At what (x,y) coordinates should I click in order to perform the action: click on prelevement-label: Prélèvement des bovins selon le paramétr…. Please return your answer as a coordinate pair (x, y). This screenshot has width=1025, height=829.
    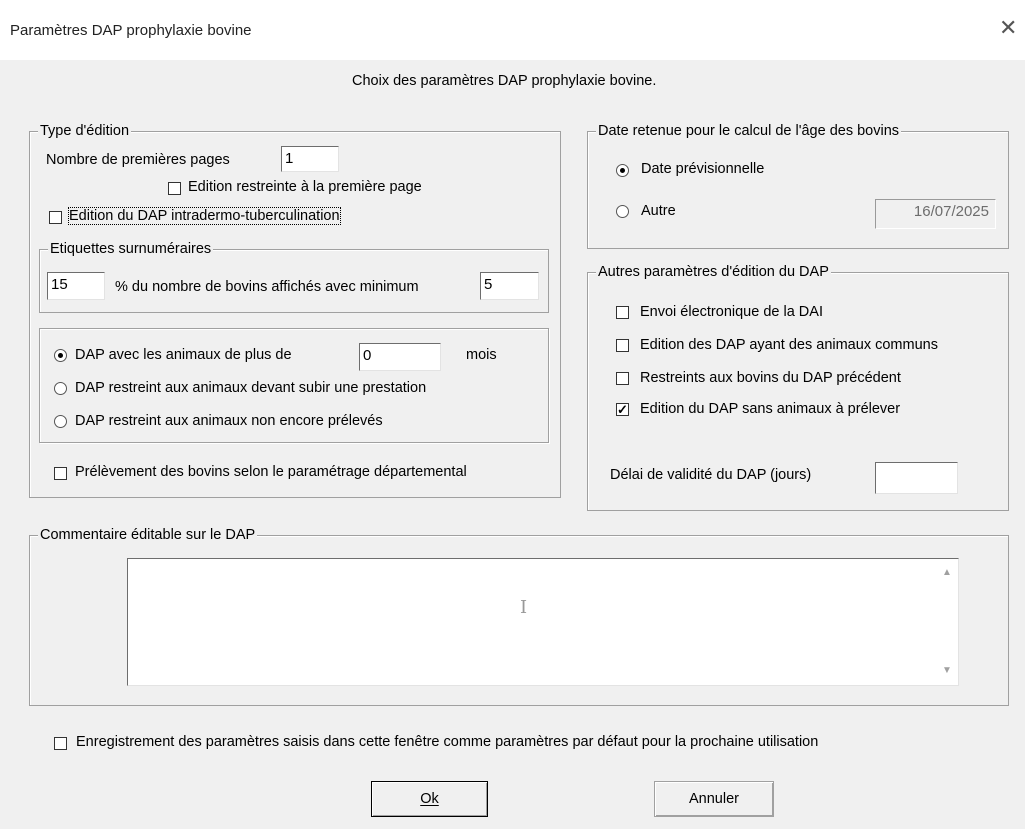
    Looking at the image, I should click on (271, 472).